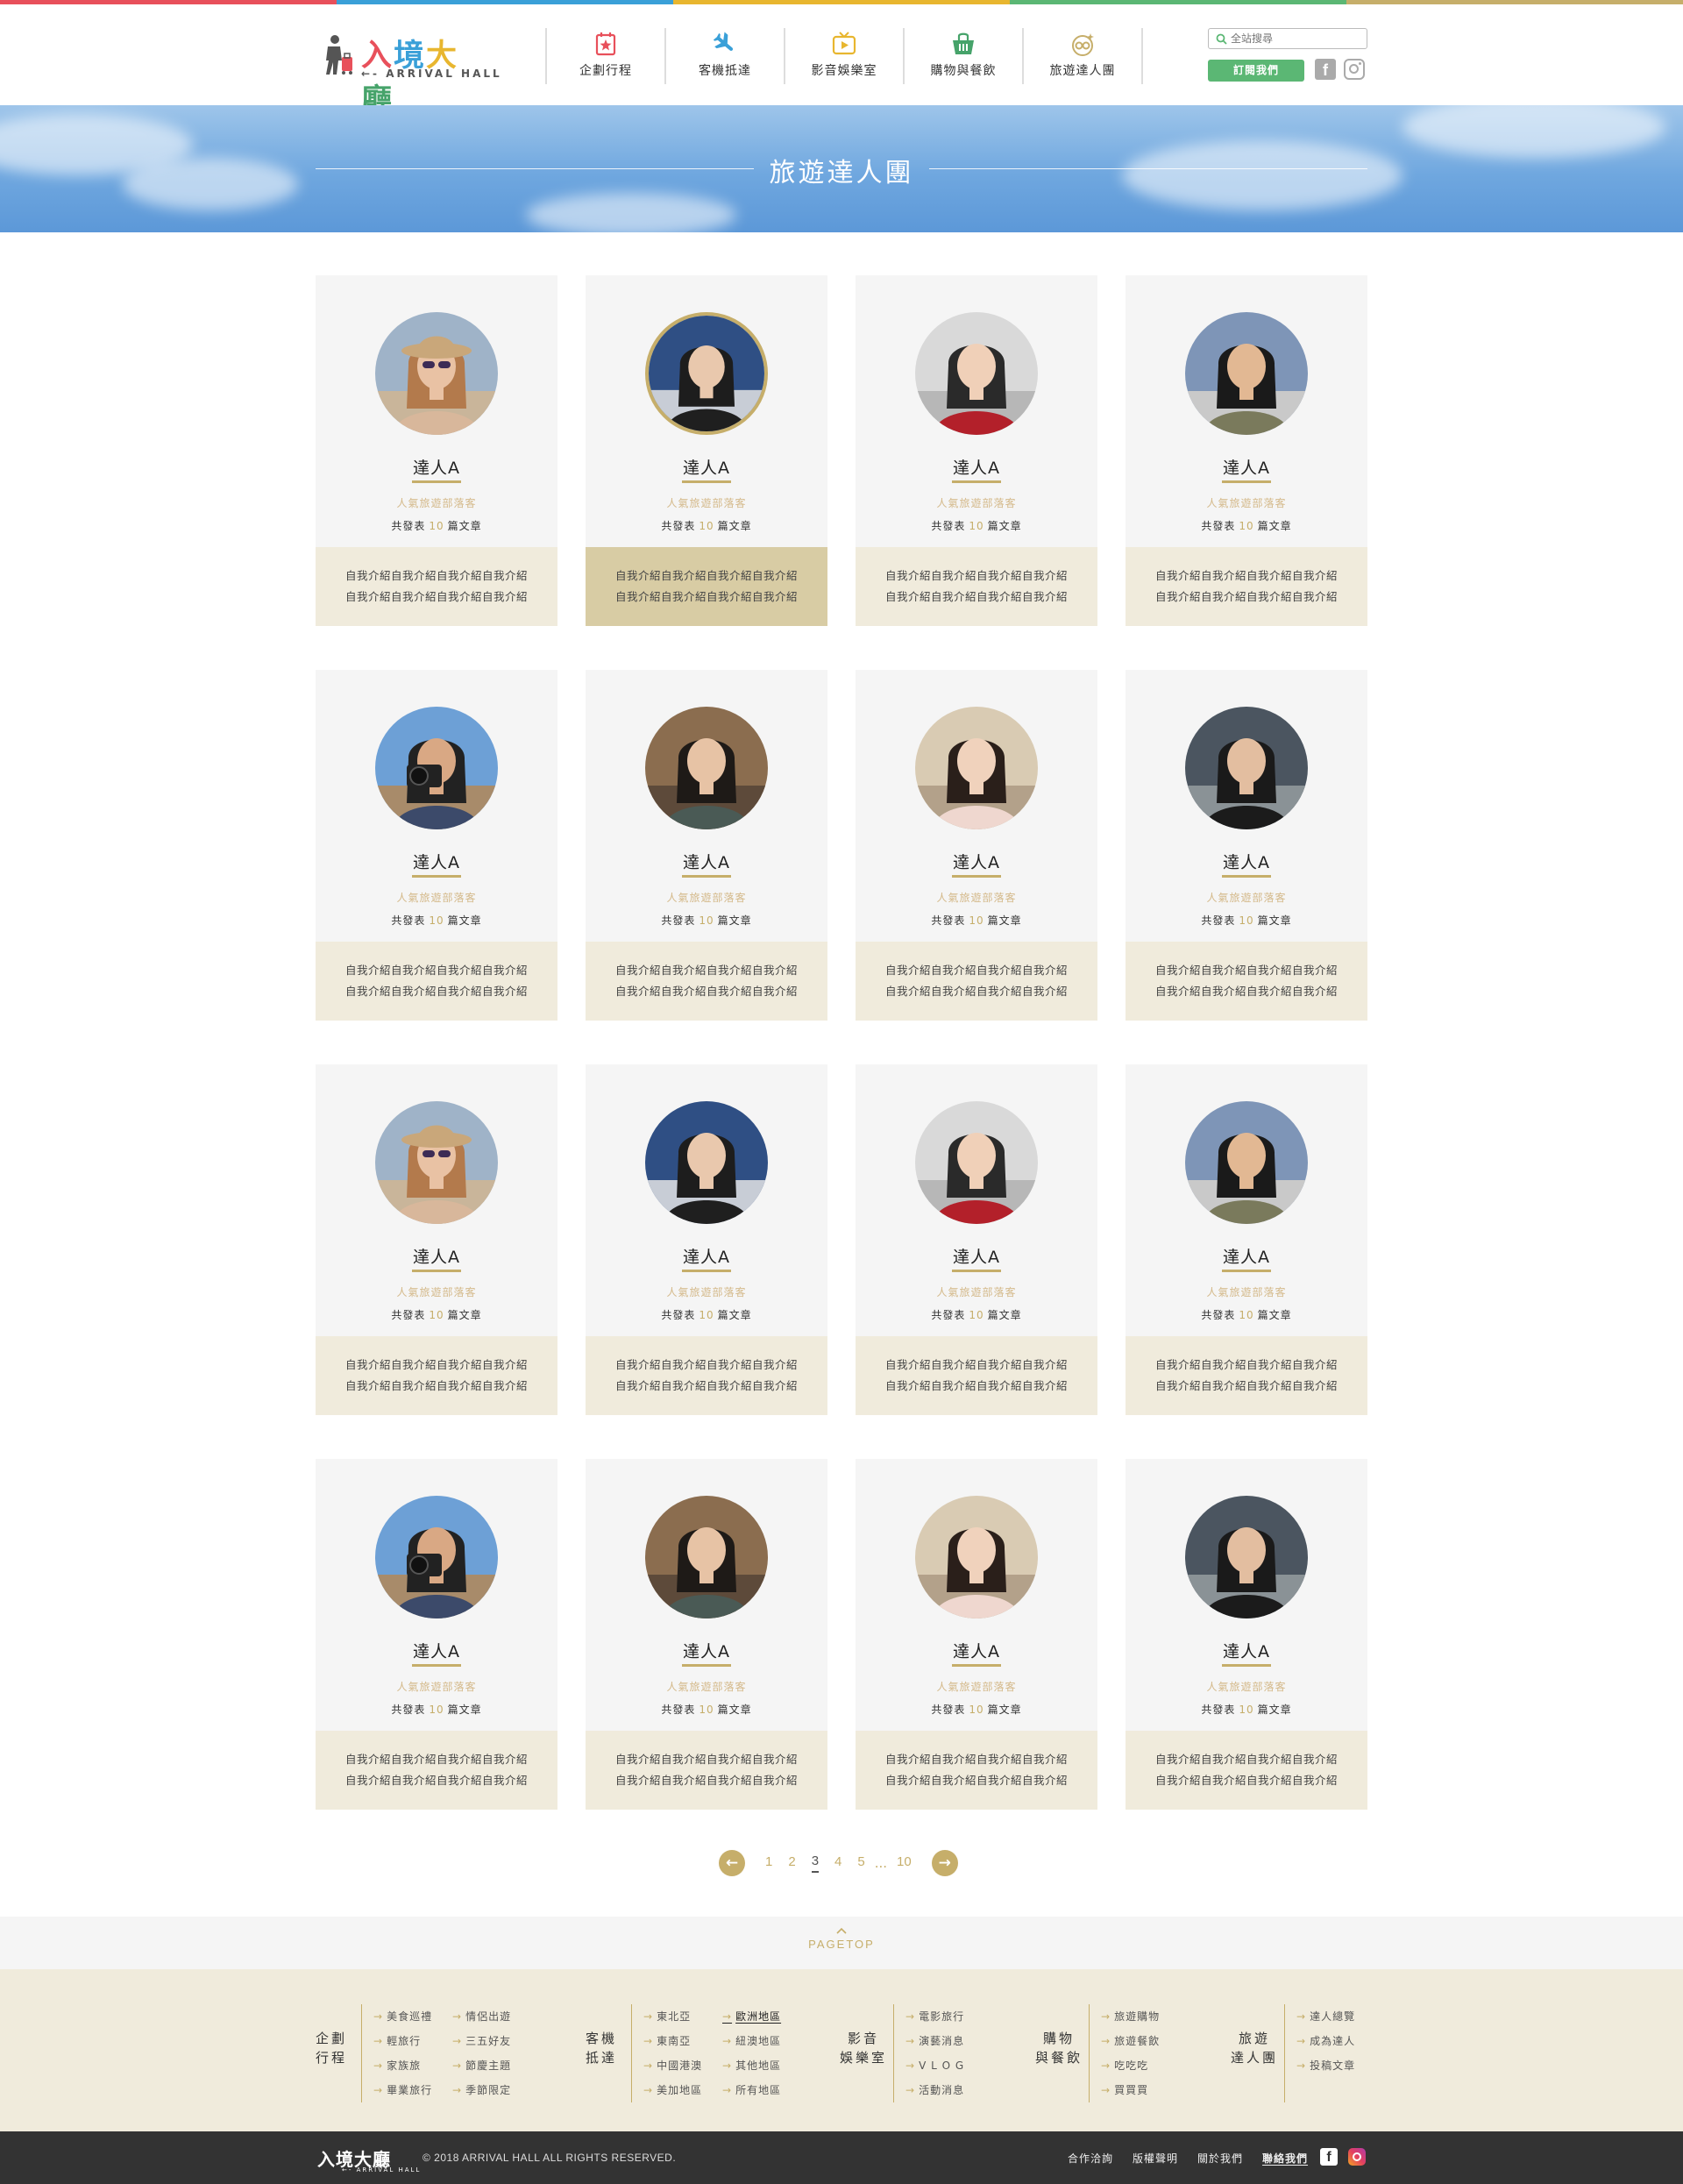  Describe the element at coordinates (841, 1930) in the screenshot. I see `chevron-up-icon` at that location.